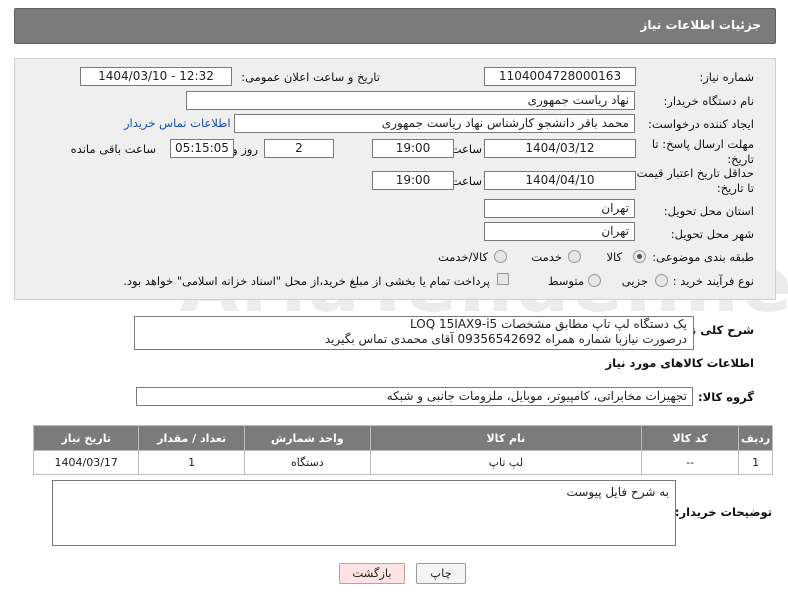  Describe the element at coordinates (299, 148) in the screenshot. I see `days-field: 2` at that location.